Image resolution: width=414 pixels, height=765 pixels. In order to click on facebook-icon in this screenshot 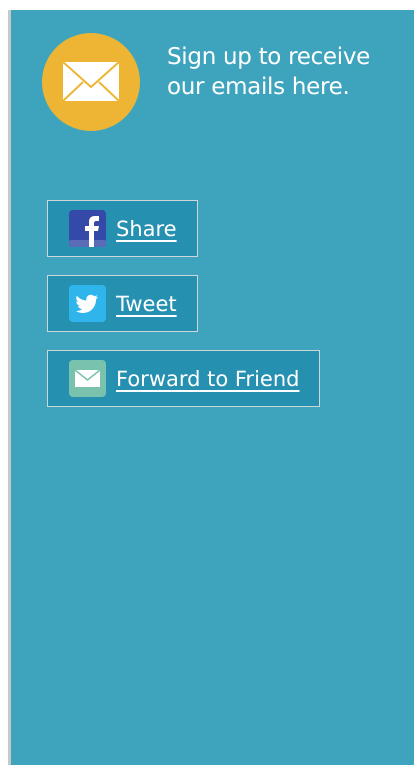, I will do `click(87, 228)`.